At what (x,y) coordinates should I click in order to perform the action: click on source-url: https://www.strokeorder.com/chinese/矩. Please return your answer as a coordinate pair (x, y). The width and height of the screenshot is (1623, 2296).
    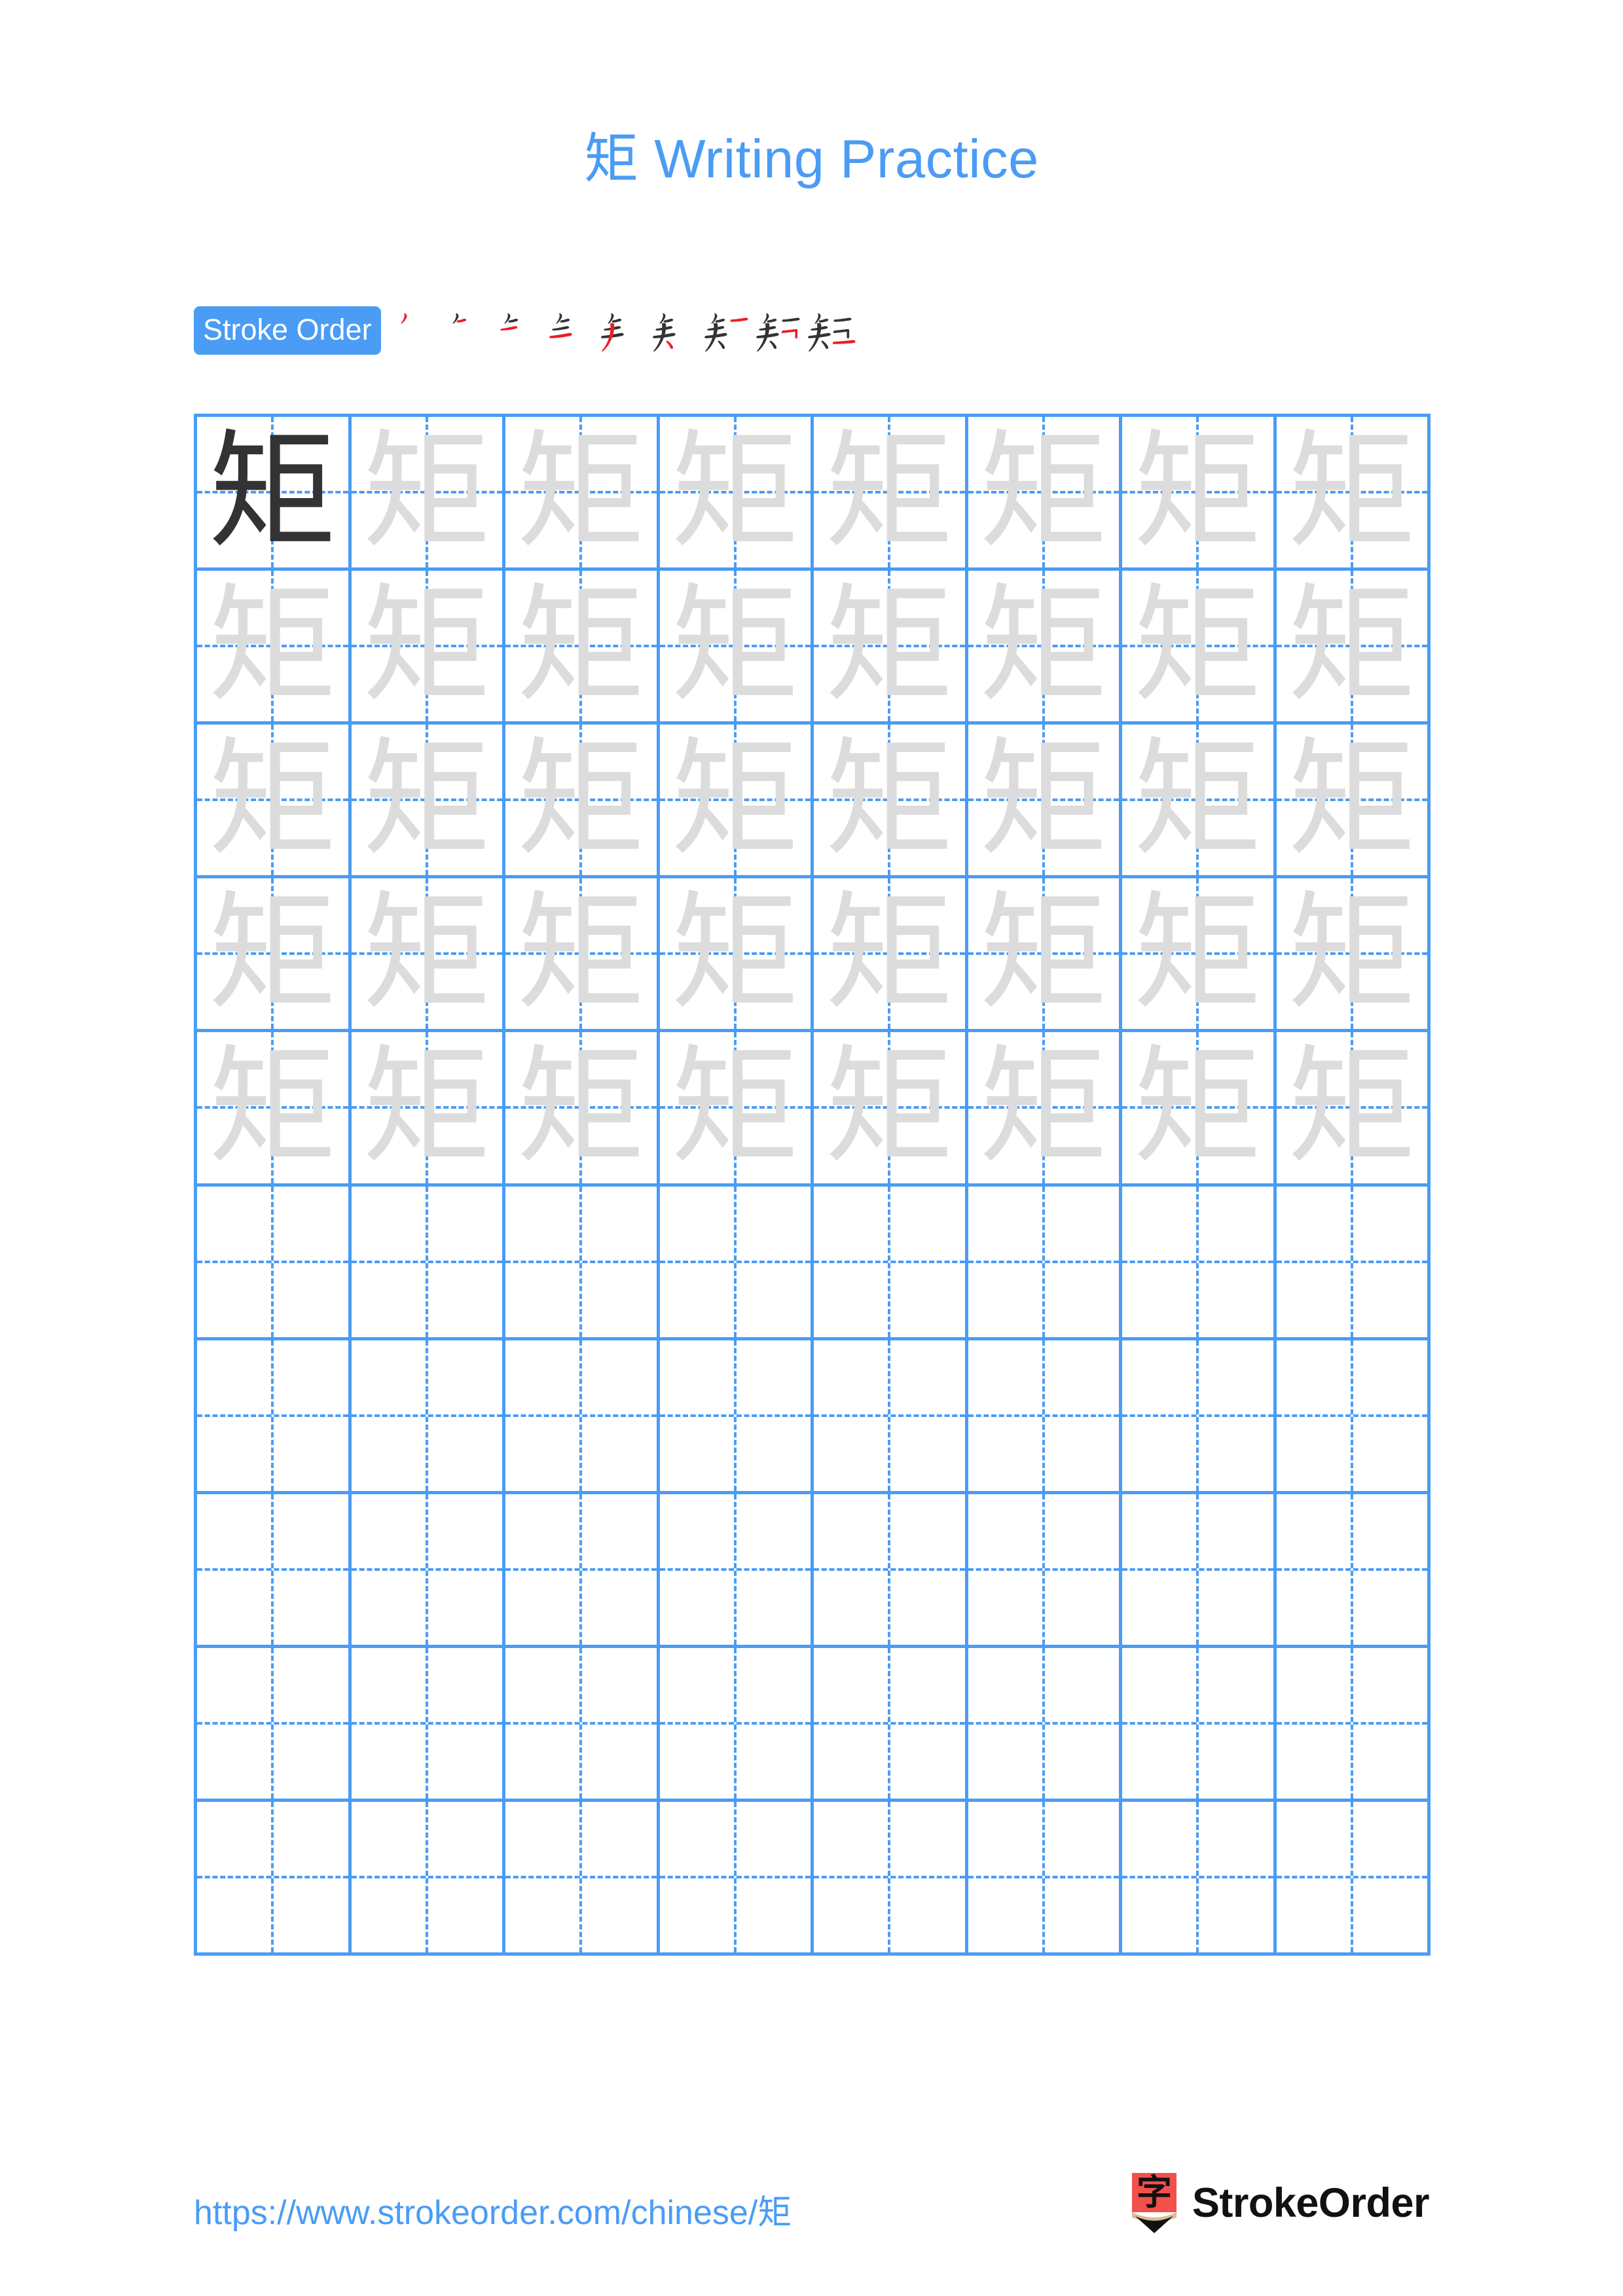
    Looking at the image, I should click on (493, 2209).